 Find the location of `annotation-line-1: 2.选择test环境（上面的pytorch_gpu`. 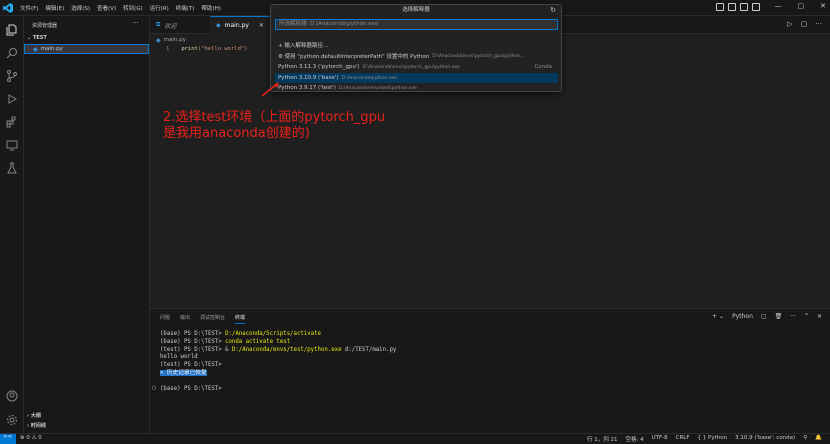

annotation-line-1: 2.选择test环境（上面的pytorch_gpu is located at coordinates (274, 117).